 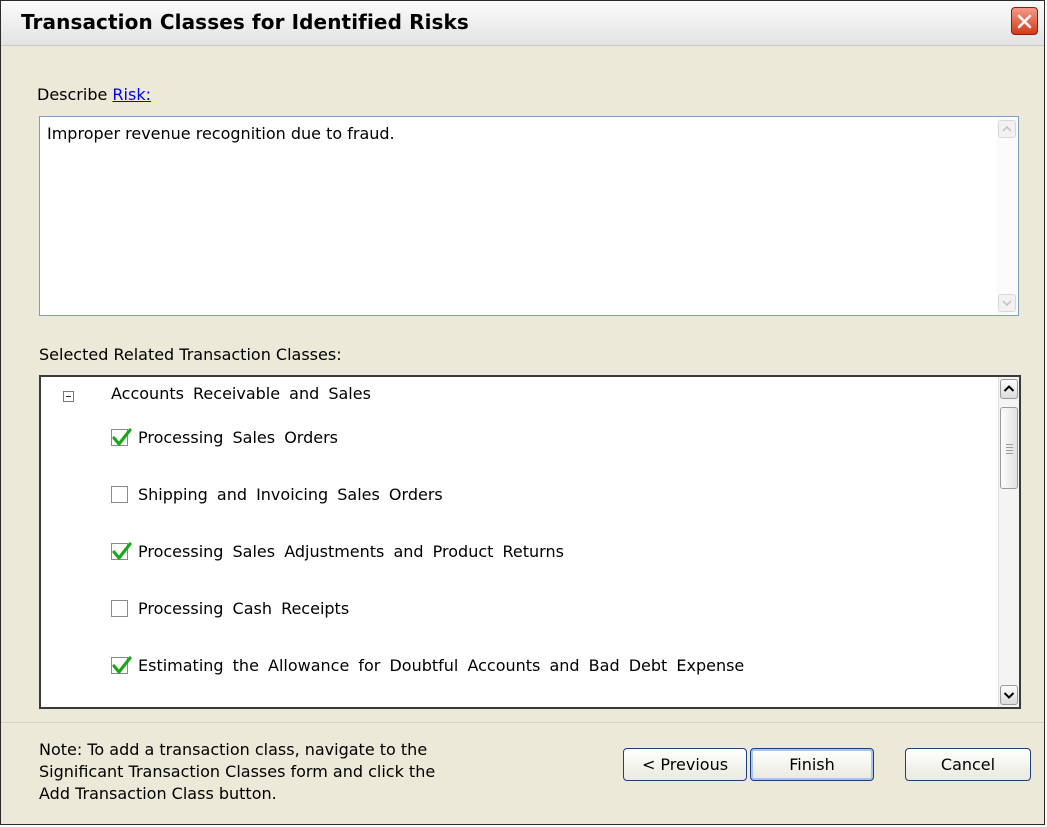 I want to click on risk-link: Risk:, so click(x=131, y=94).